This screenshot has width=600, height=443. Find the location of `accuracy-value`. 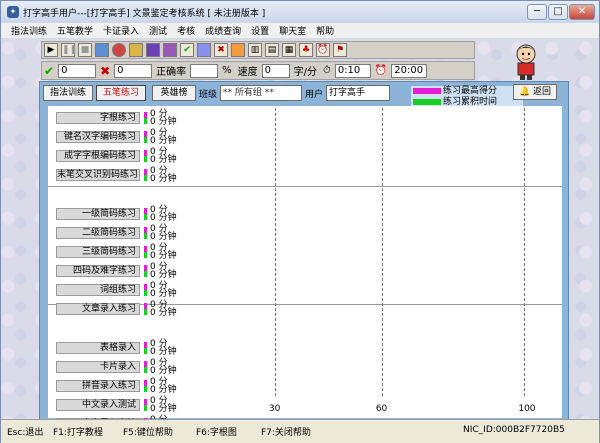

accuracy-value is located at coordinates (204, 70).